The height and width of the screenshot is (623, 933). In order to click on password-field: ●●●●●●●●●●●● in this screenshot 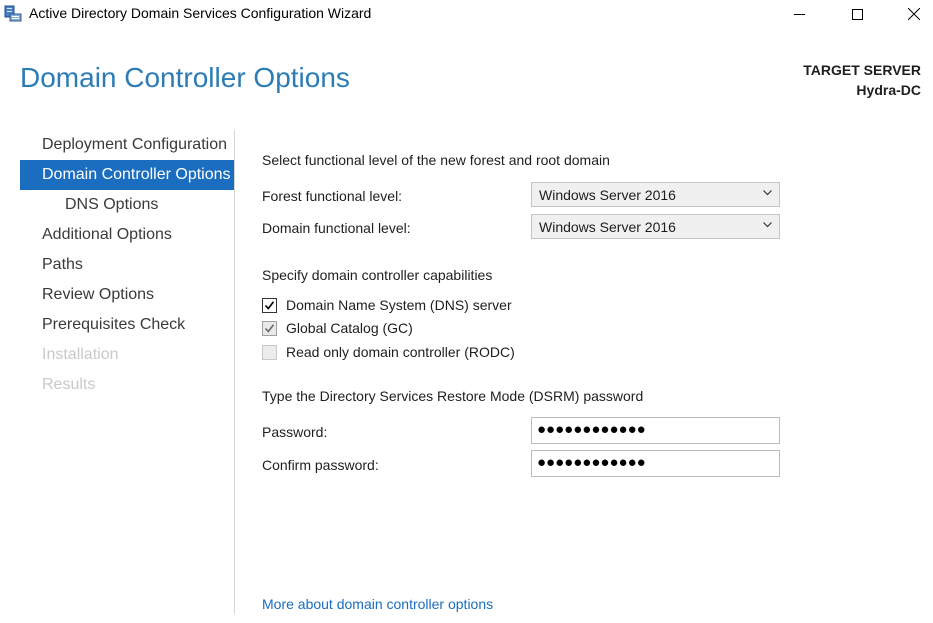, I will do `click(655, 430)`.